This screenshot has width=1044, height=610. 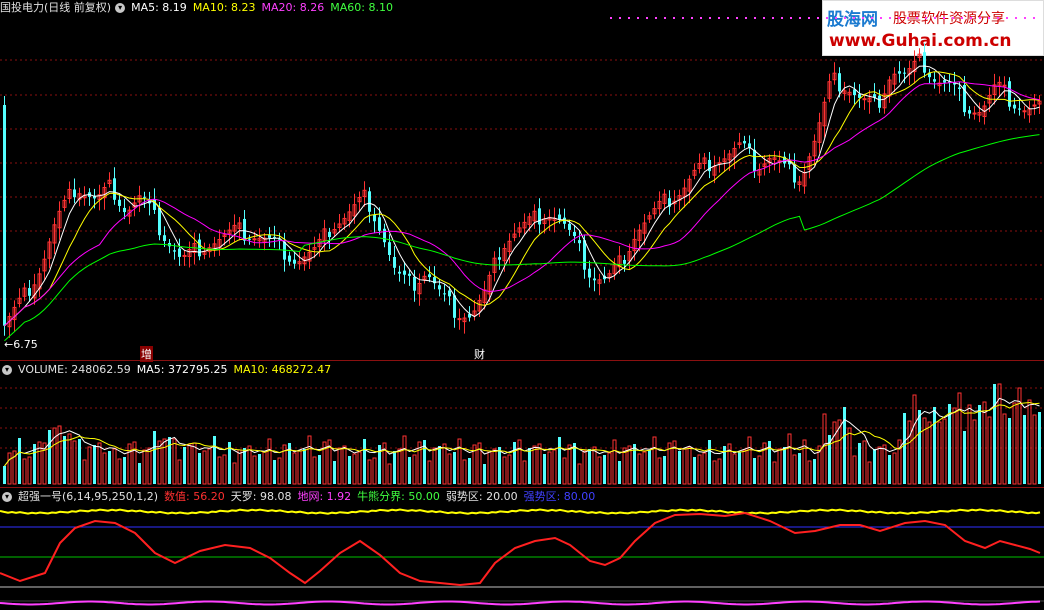 What do you see at coordinates (520, 511) in the screenshot?
I see `upper-band-line` at bounding box center [520, 511].